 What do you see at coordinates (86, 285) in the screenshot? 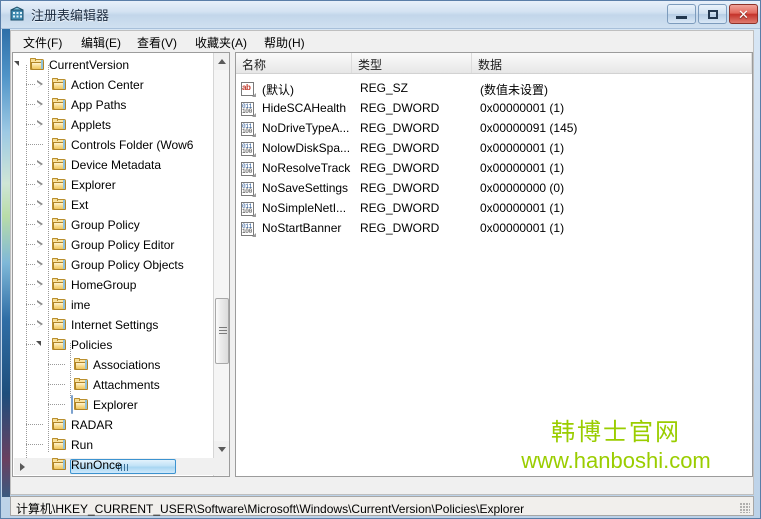
I see `tree-item-homegroup: HomeGroup` at bounding box center [86, 285].